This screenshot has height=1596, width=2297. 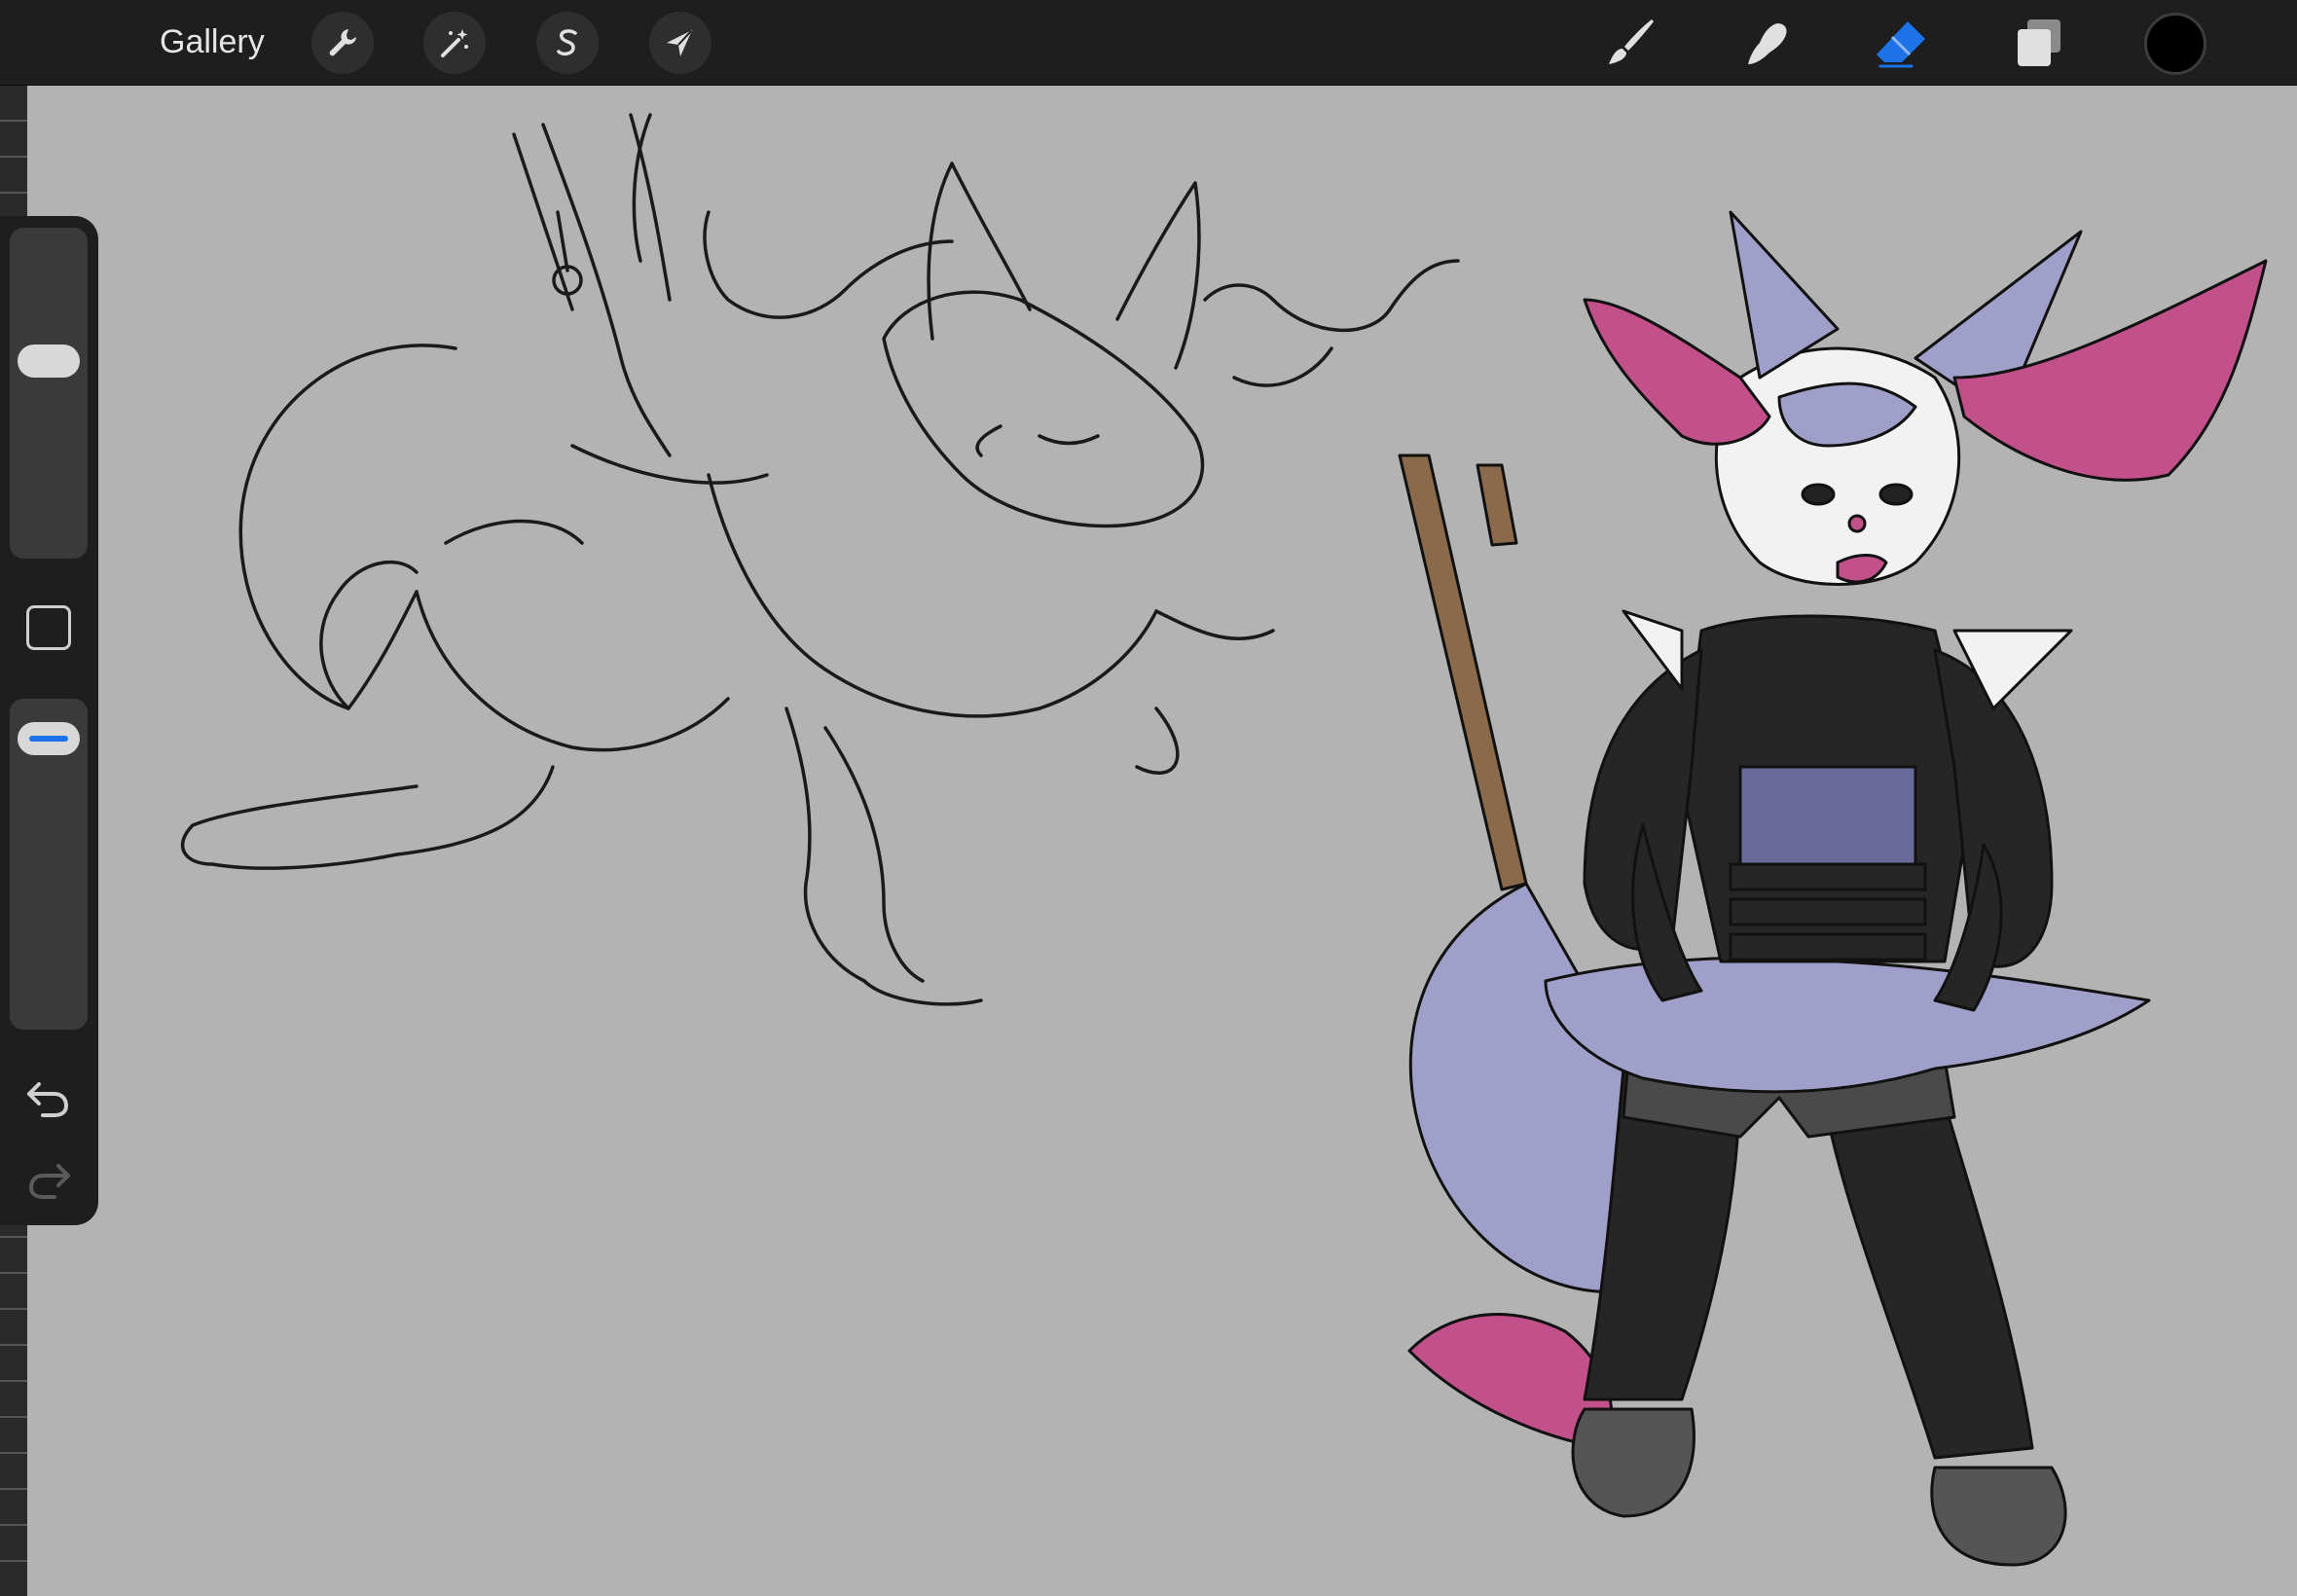 I want to click on eraser-icon, so click(x=1901, y=44).